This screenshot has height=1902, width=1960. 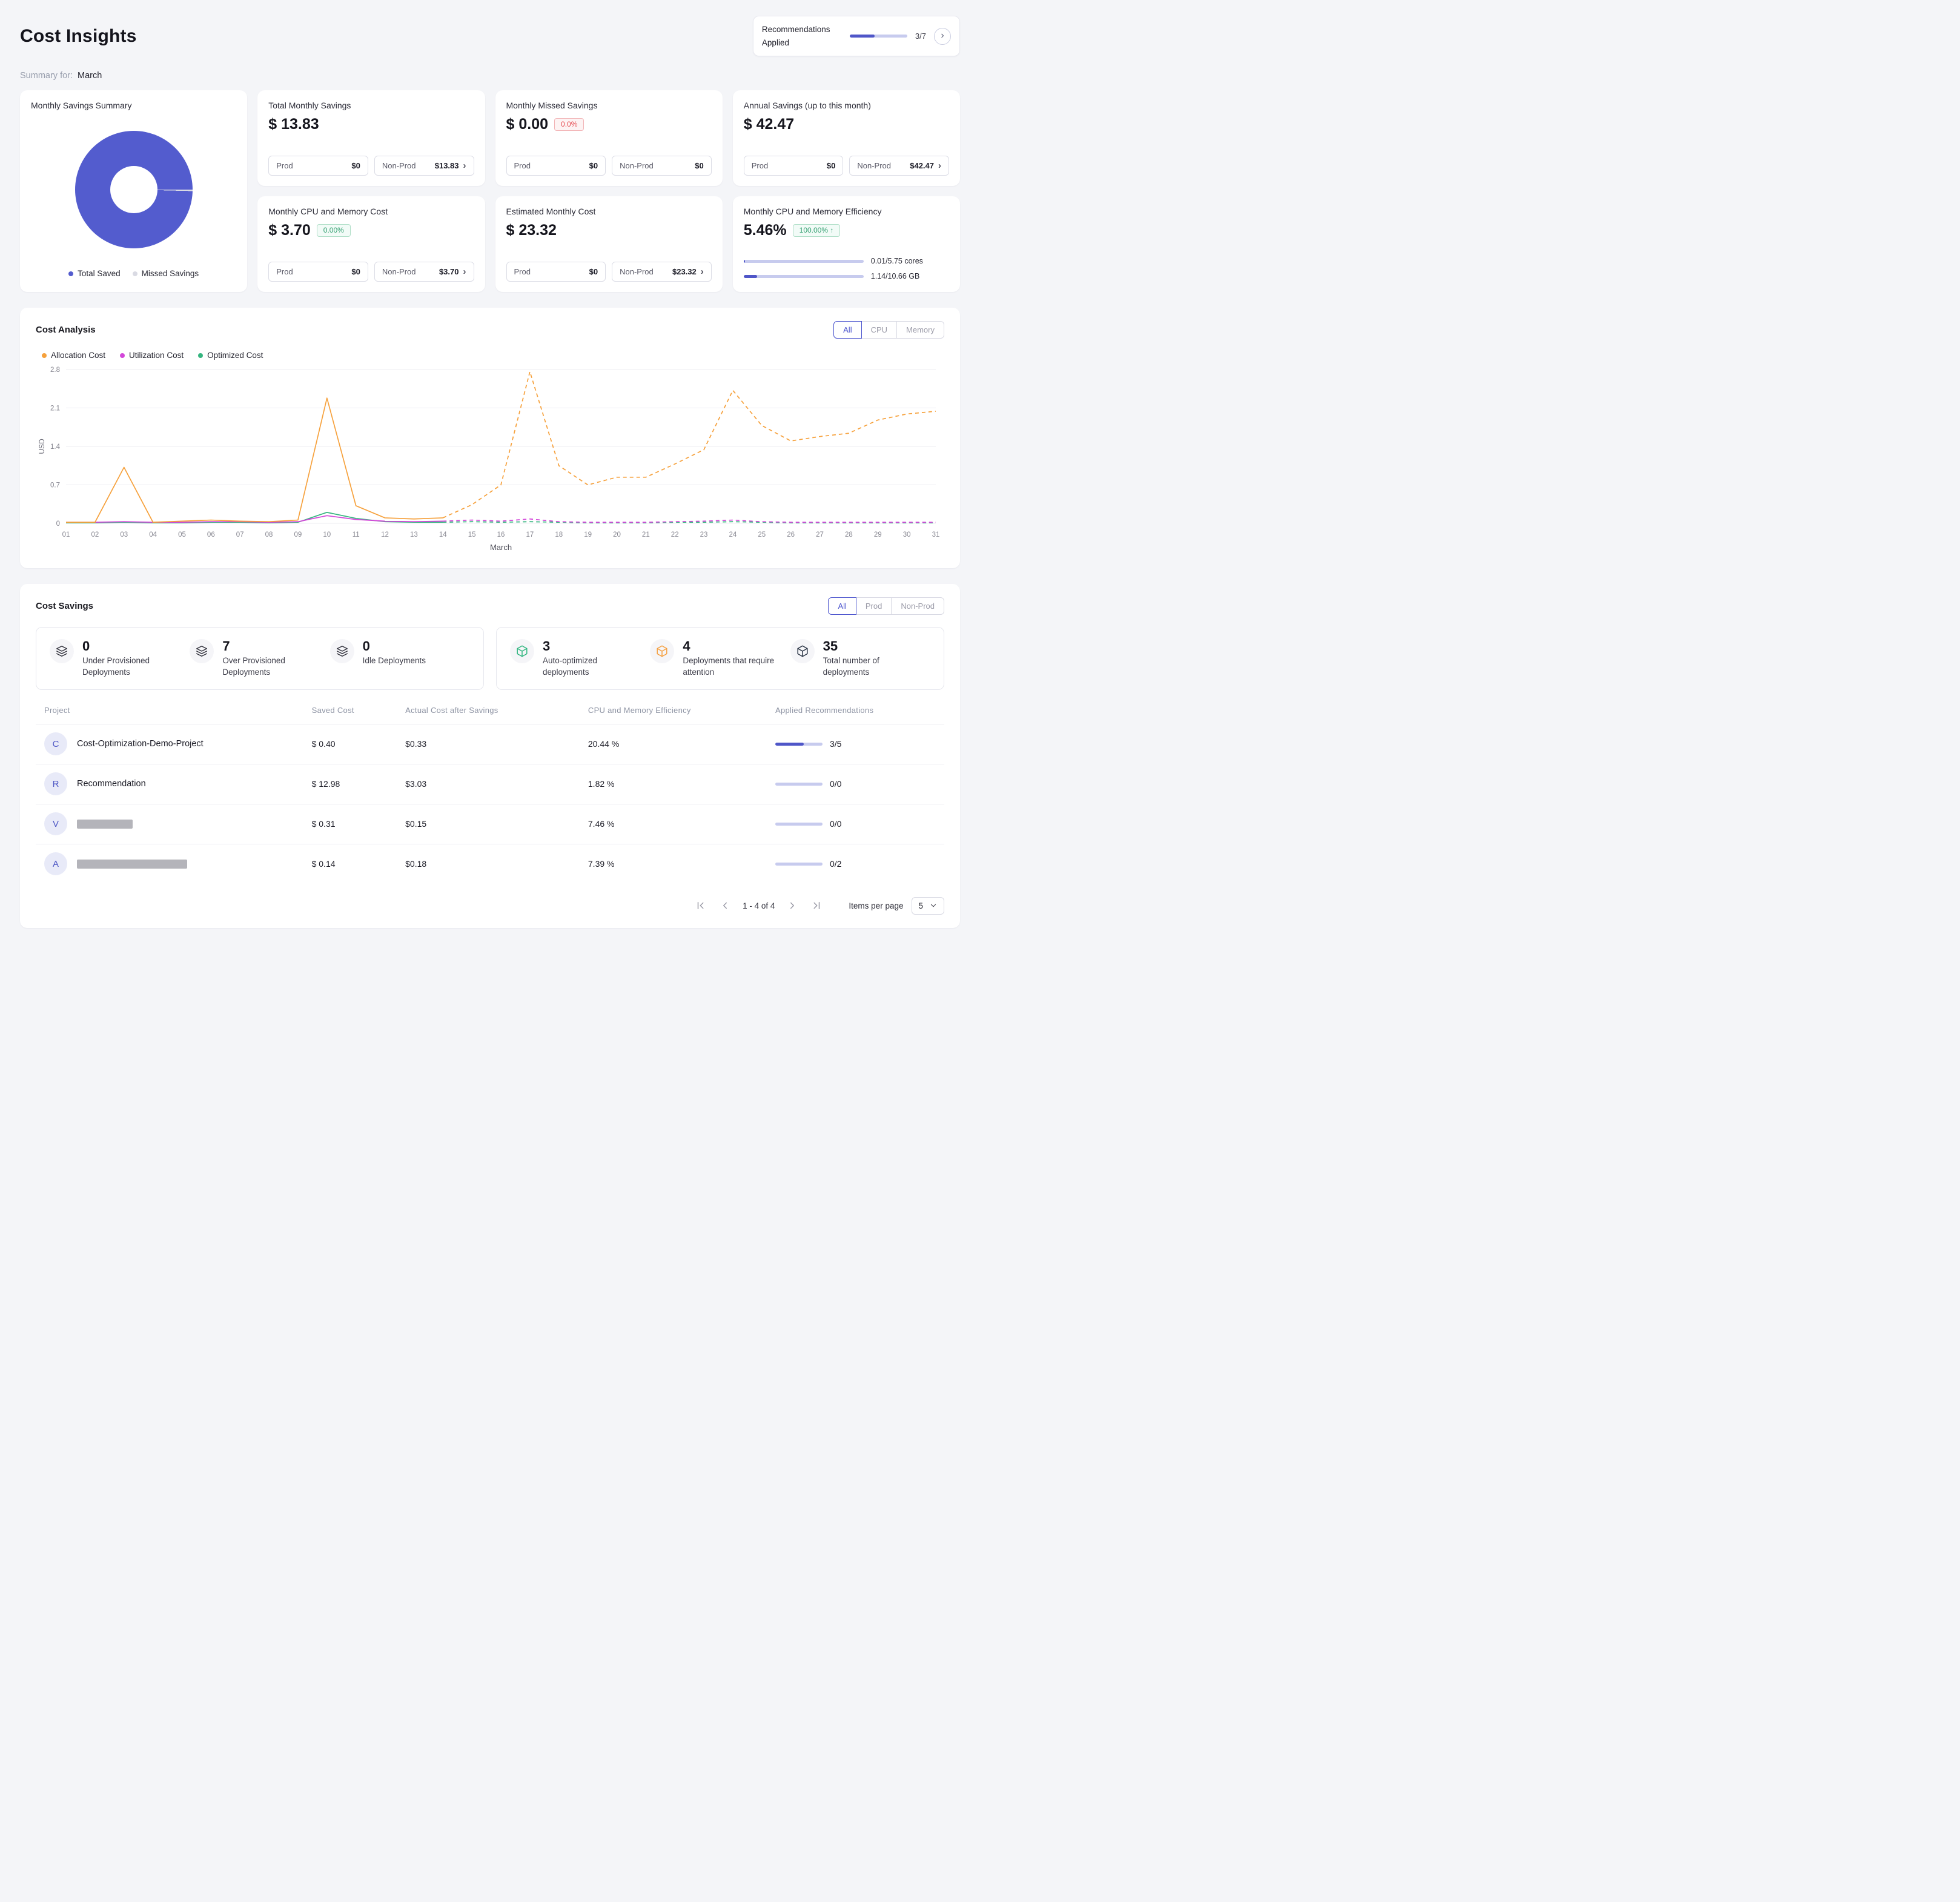 What do you see at coordinates (94, 273) in the screenshot?
I see `legend-total-saved: Total Saved` at bounding box center [94, 273].